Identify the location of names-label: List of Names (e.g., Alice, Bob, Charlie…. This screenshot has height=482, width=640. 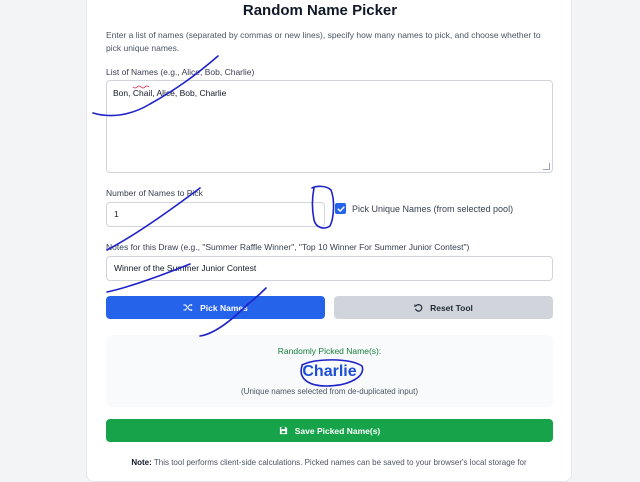
(180, 72).